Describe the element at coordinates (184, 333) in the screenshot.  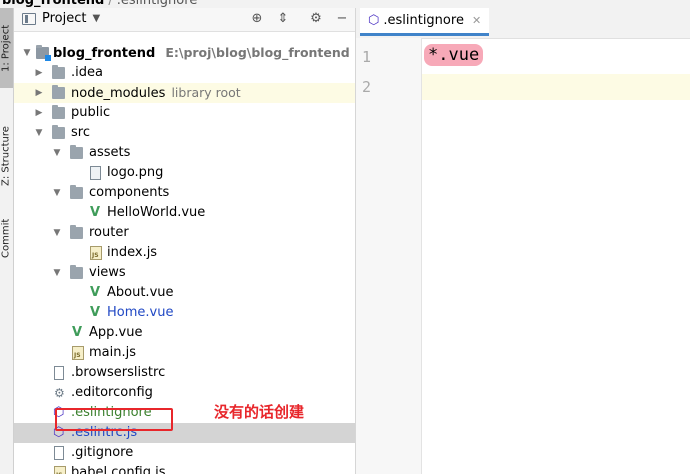
I see `tree-item-app-vue: V App.vue` at that location.